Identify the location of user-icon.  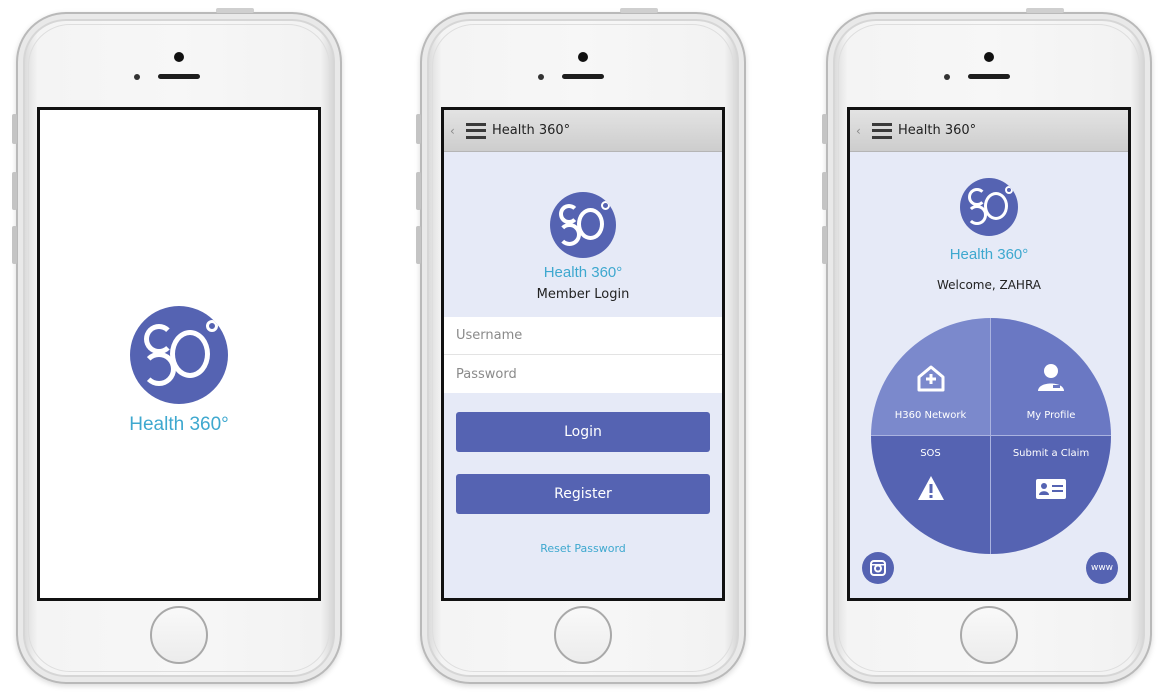
(1051, 377).